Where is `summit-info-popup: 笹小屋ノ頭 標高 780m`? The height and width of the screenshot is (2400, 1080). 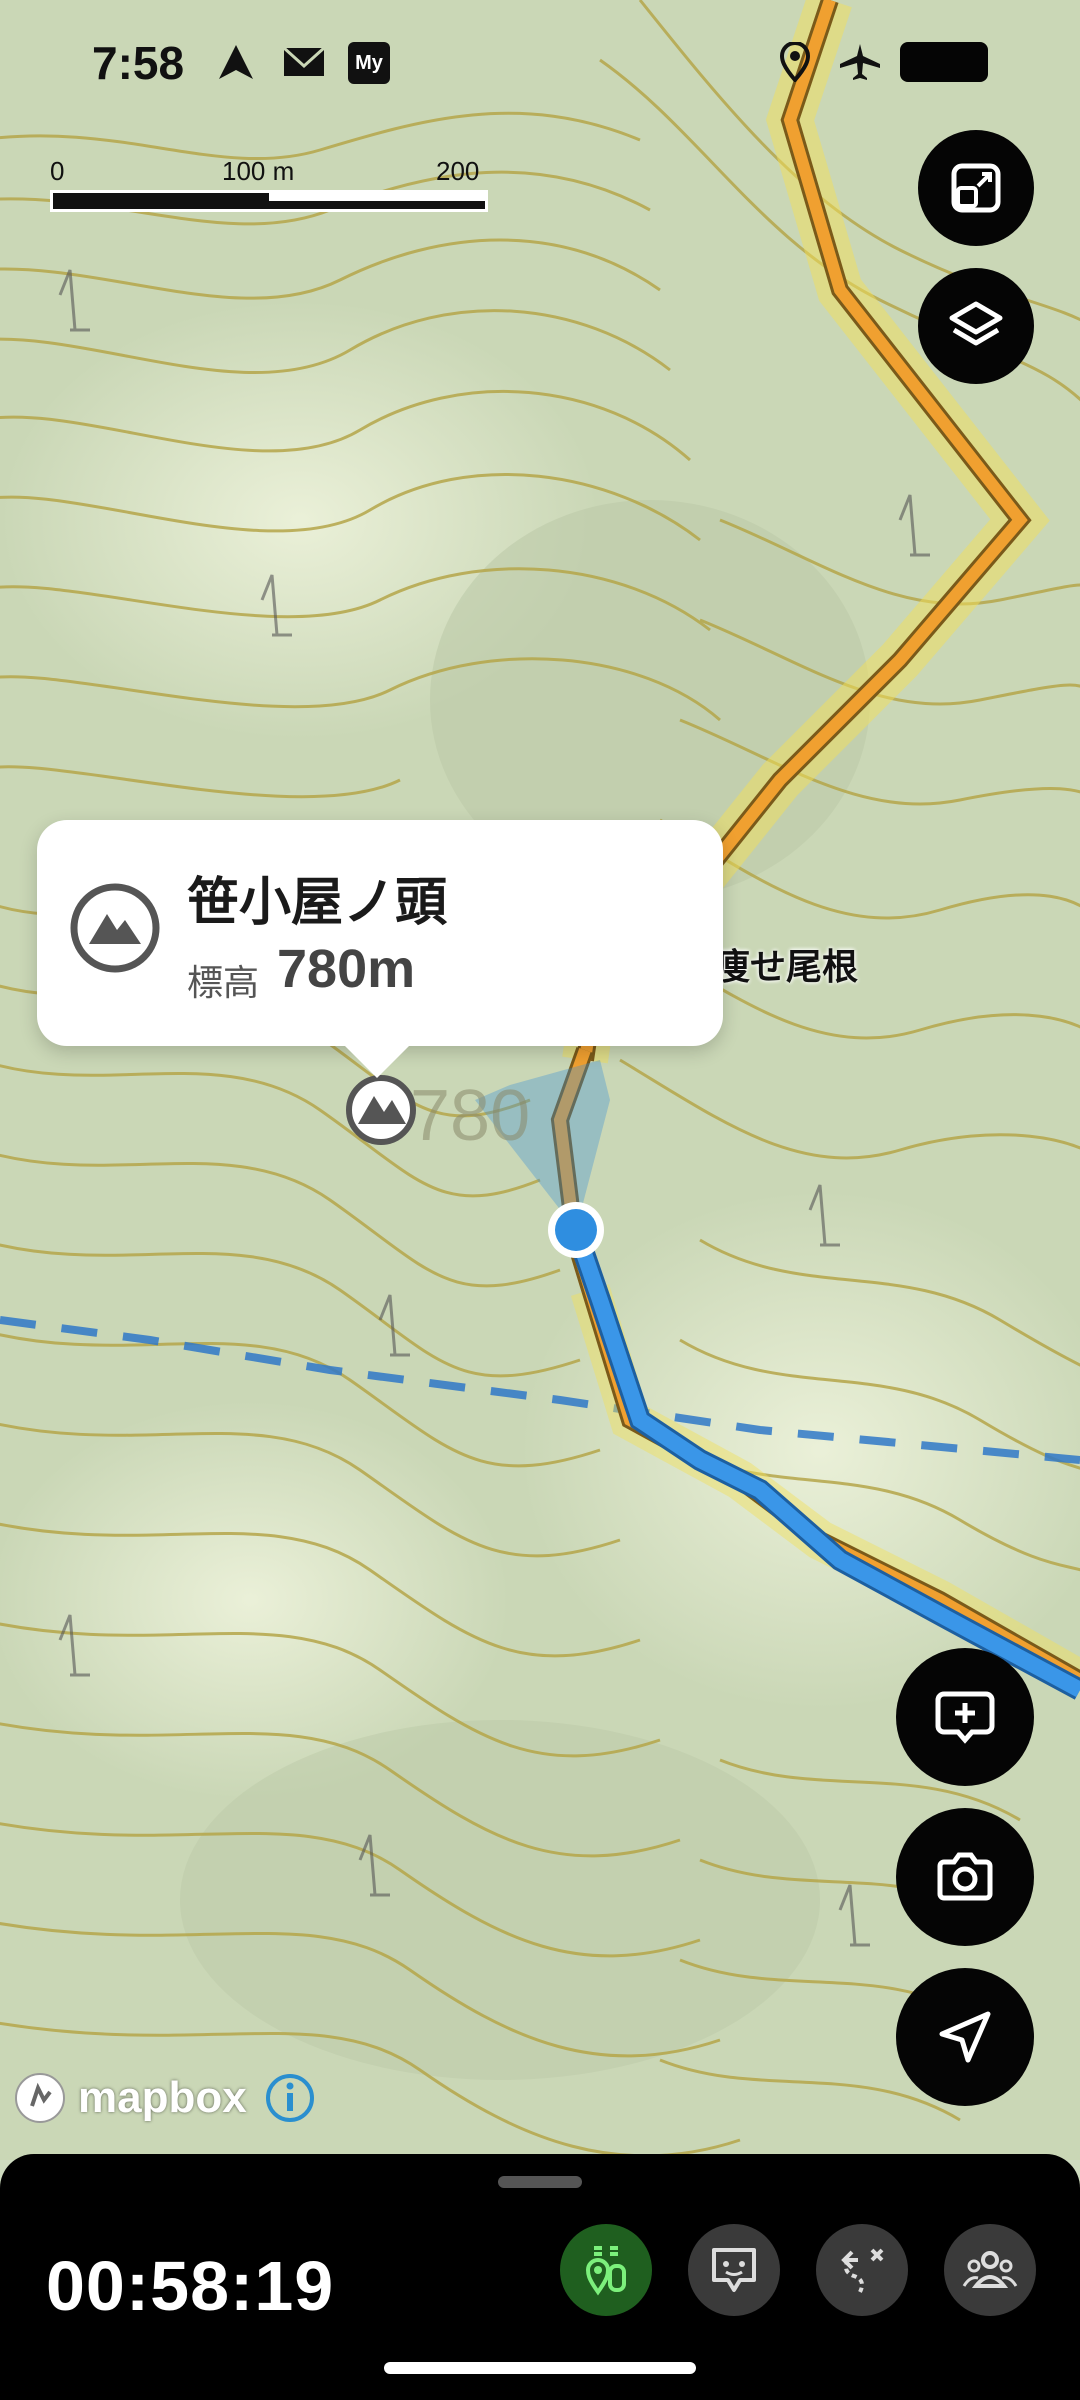 summit-info-popup: 笹小屋ノ頭 標高 780m is located at coordinates (380, 949).